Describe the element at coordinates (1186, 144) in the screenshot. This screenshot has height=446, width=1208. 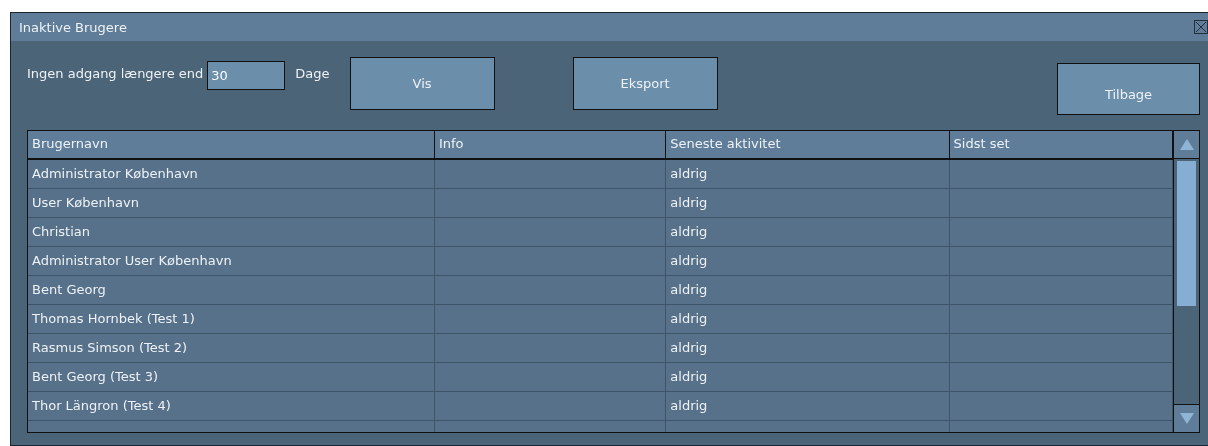
I see `scroll-up-icon` at that location.